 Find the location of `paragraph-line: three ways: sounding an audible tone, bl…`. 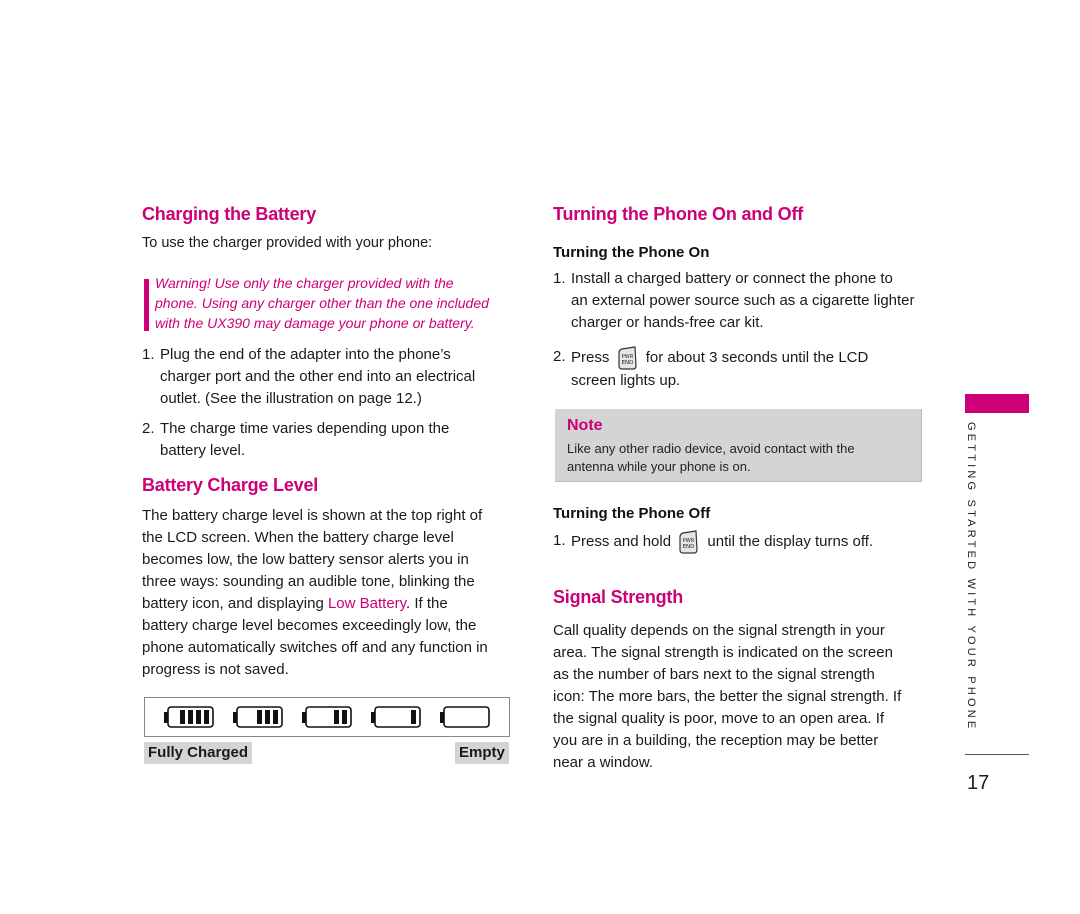

paragraph-line: three ways: sounding an audible tone, bl… is located at coordinates (308, 581).